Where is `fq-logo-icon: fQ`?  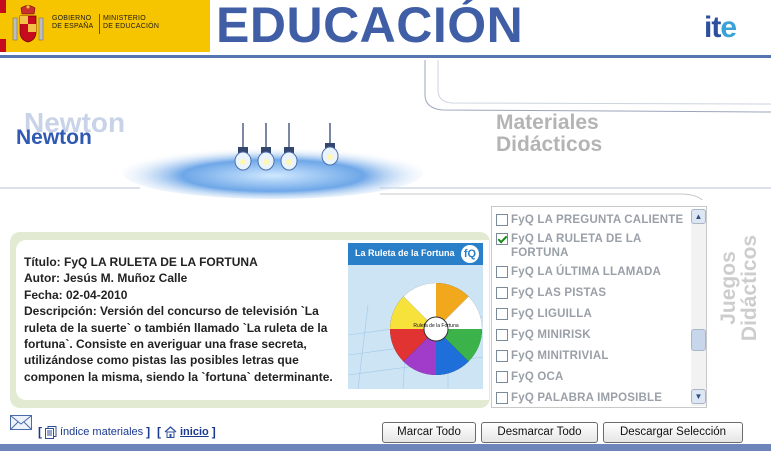
fq-logo-icon: fQ is located at coordinates (470, 254).